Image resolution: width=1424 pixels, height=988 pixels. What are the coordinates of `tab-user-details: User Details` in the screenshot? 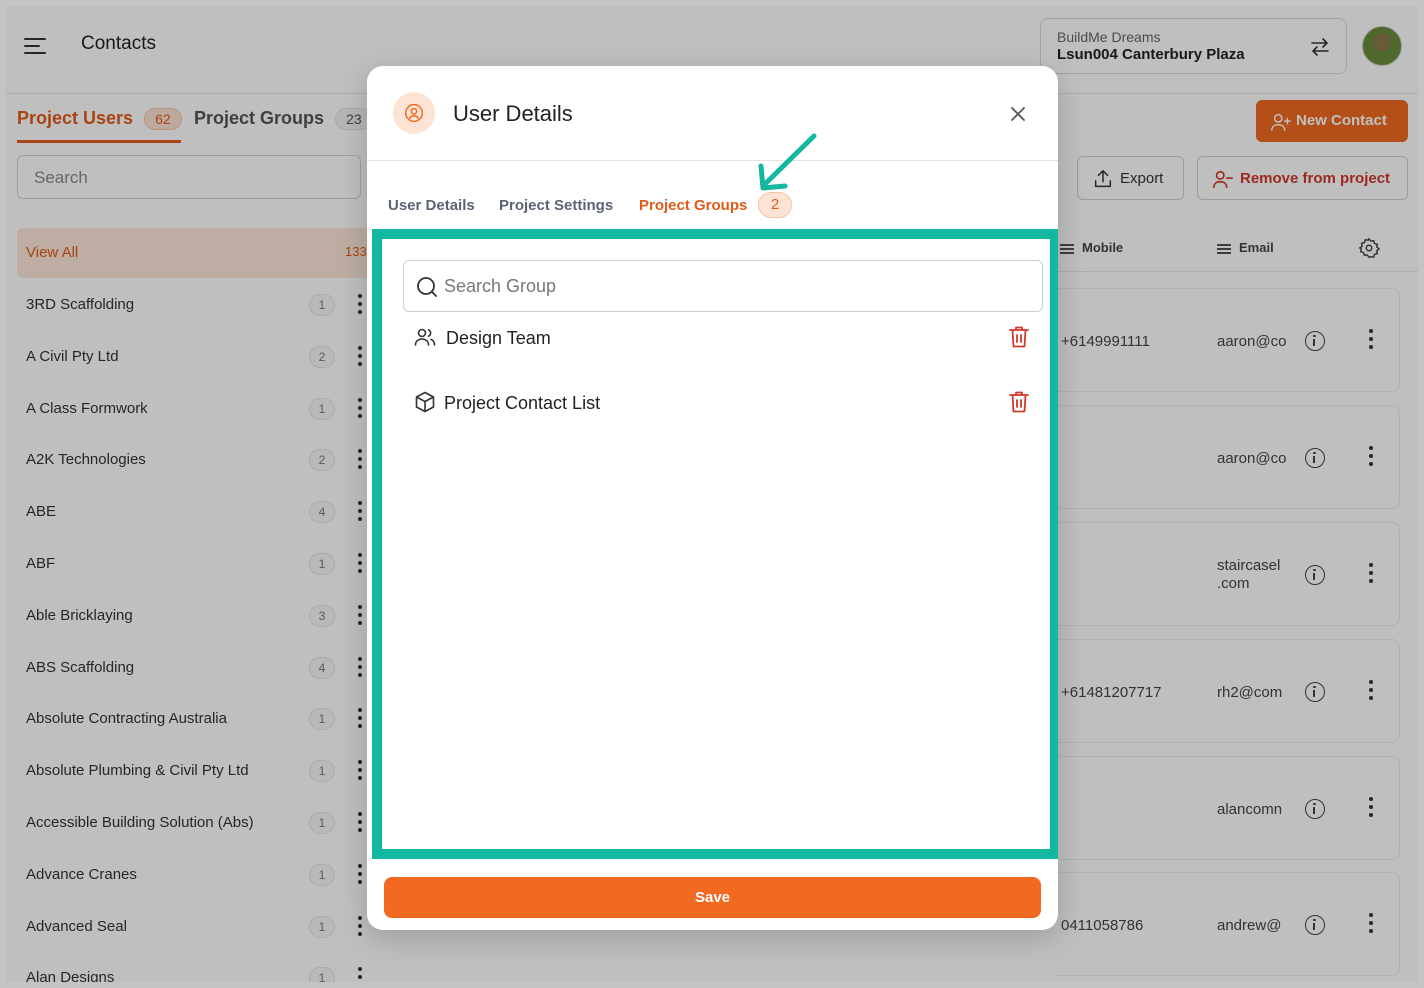 It's located at (431, 205).